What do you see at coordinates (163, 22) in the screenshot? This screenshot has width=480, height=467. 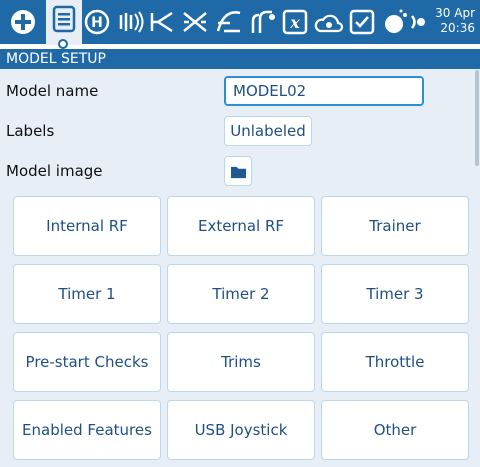 I see `inputs-icon` at bounding box center [163, 22].